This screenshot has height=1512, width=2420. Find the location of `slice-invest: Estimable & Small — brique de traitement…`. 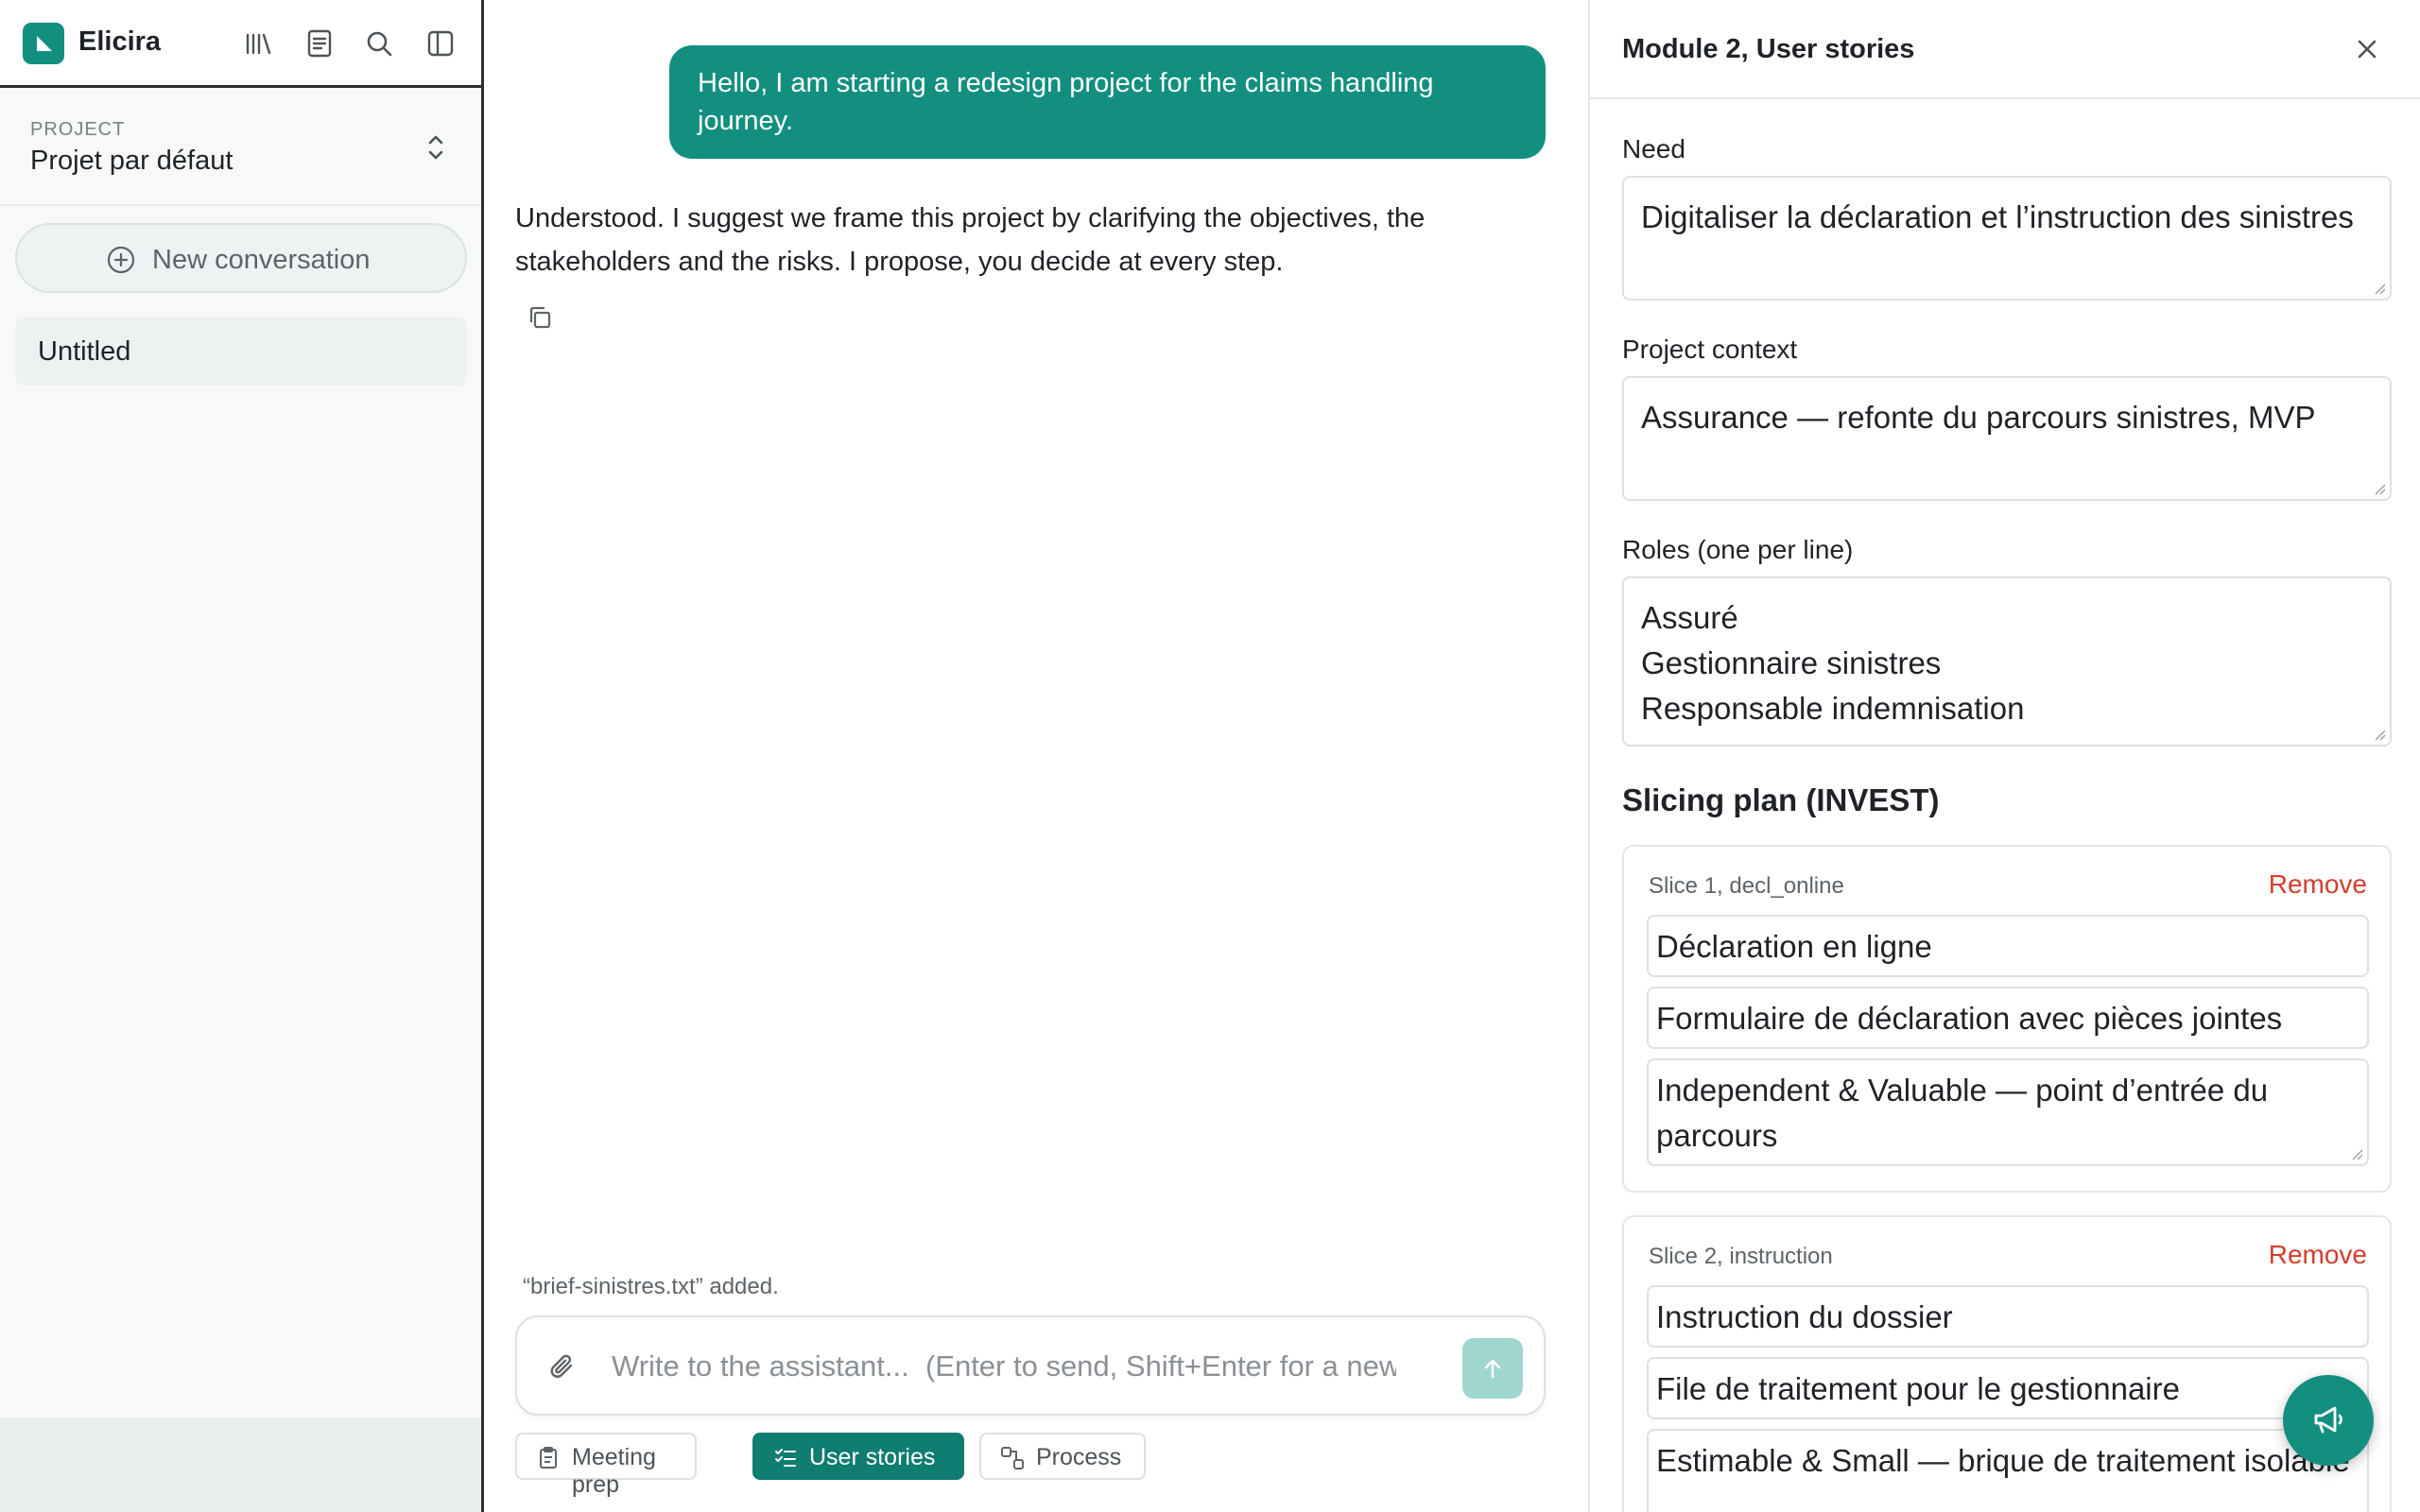

slice-invest: Estimable & Small — brique de traitement… is located at coordinates (2003, 1460).